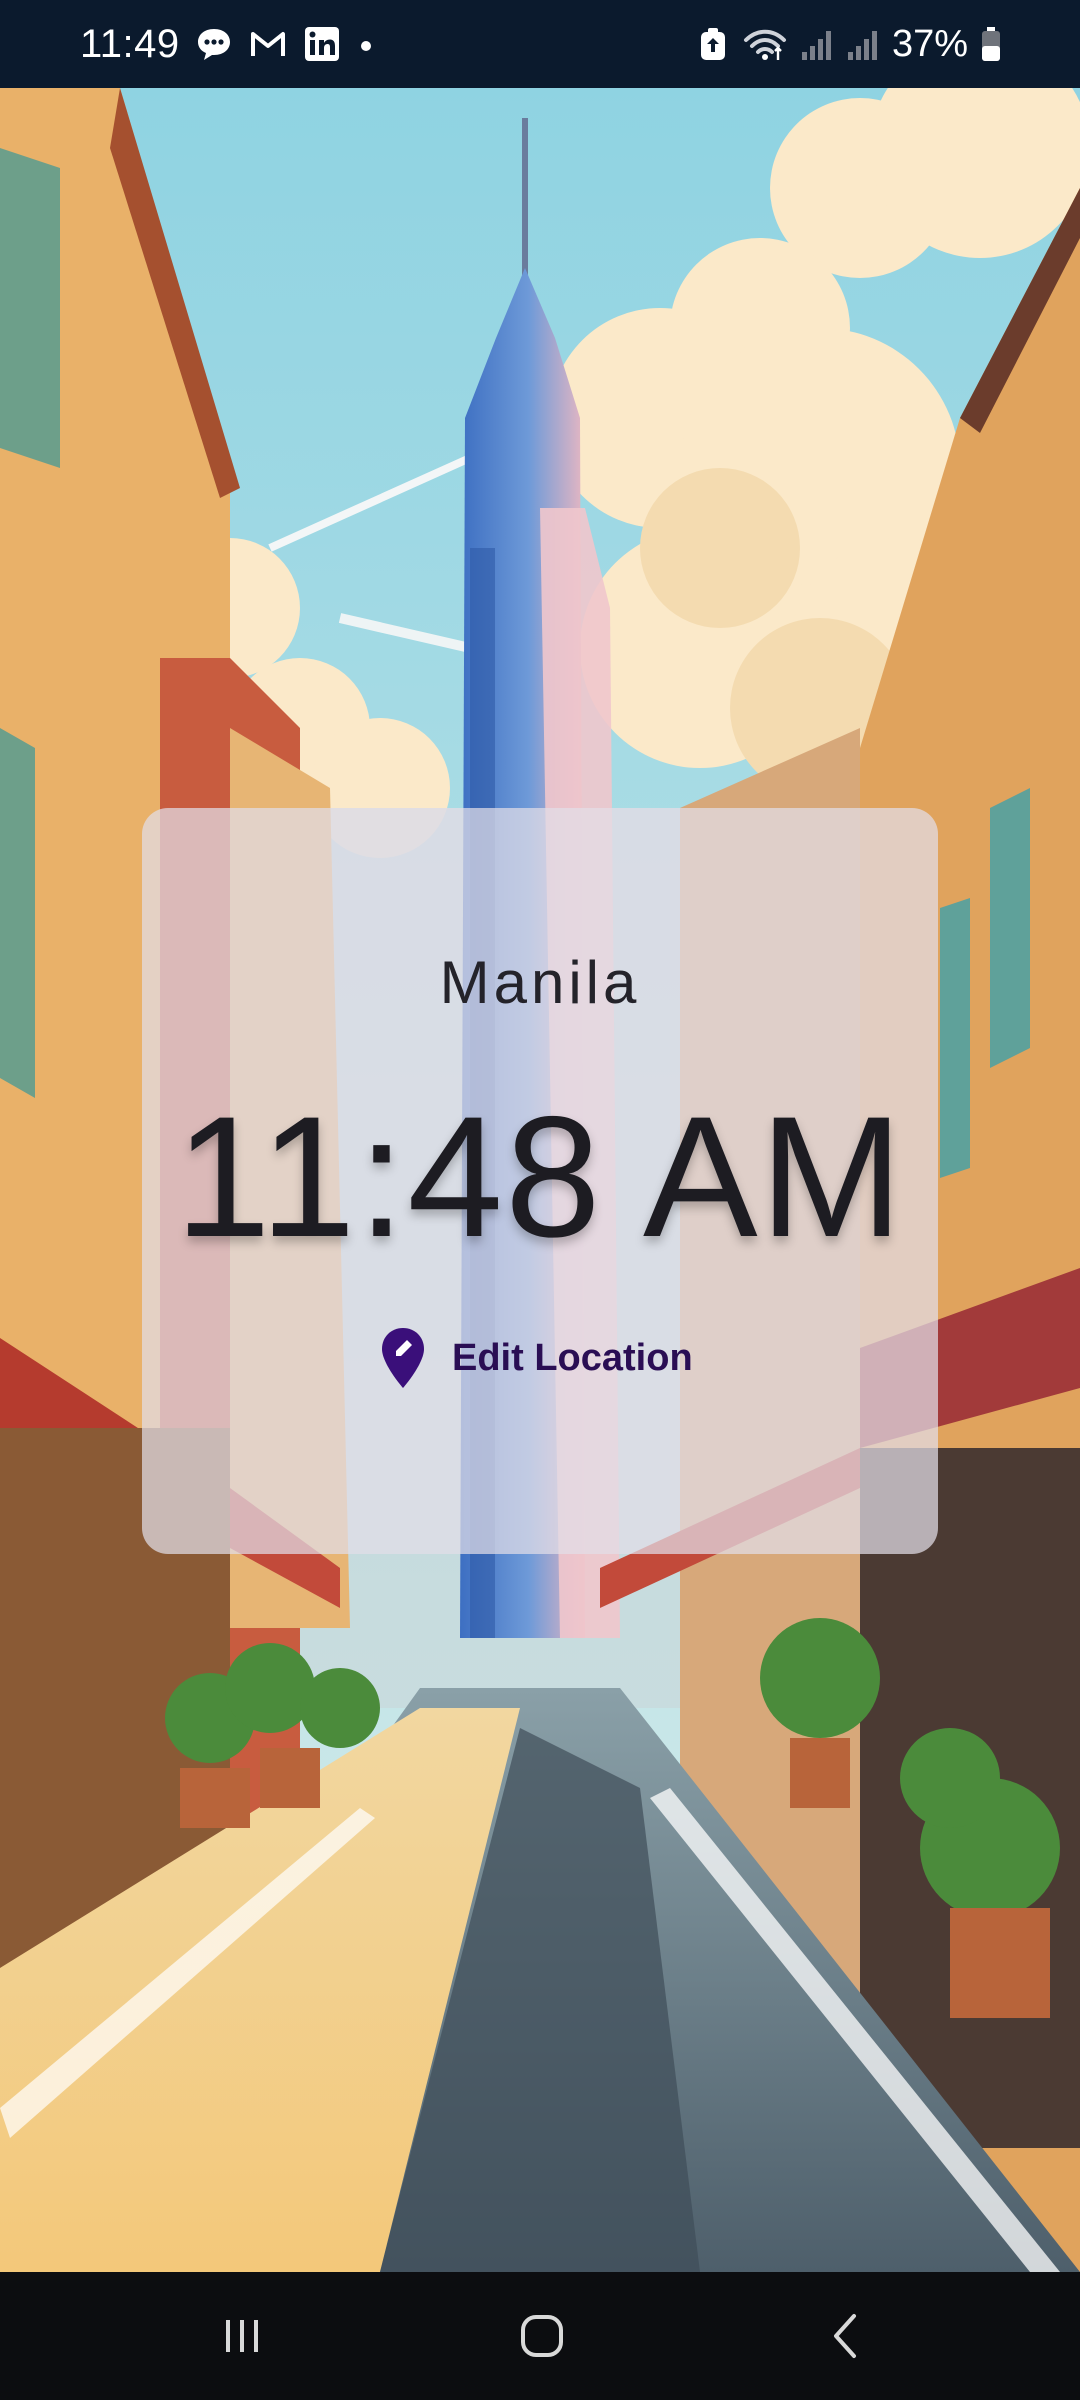  What do you see at coordinates (322, 44) in the screenshot?
I see `linkedin-icon` at bounding box center [322, 44].